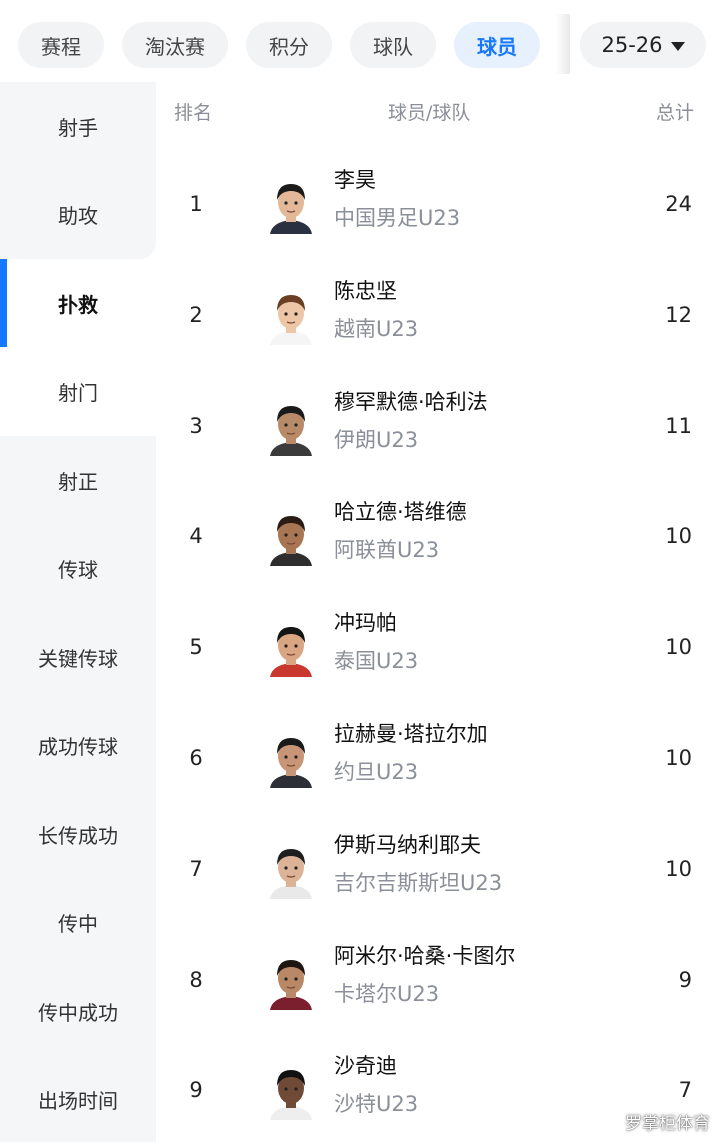  I want to click on stat-total: 7, so click(685, 1090).